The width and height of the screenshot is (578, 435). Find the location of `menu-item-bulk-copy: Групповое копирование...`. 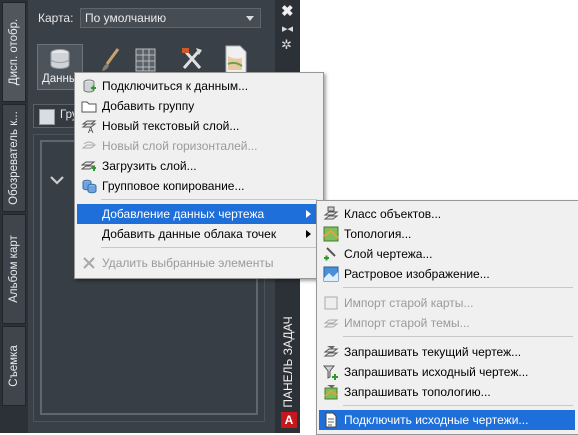

menu-item-bulk-copy: Групповое копирование... is located at coordinates (198, 186).